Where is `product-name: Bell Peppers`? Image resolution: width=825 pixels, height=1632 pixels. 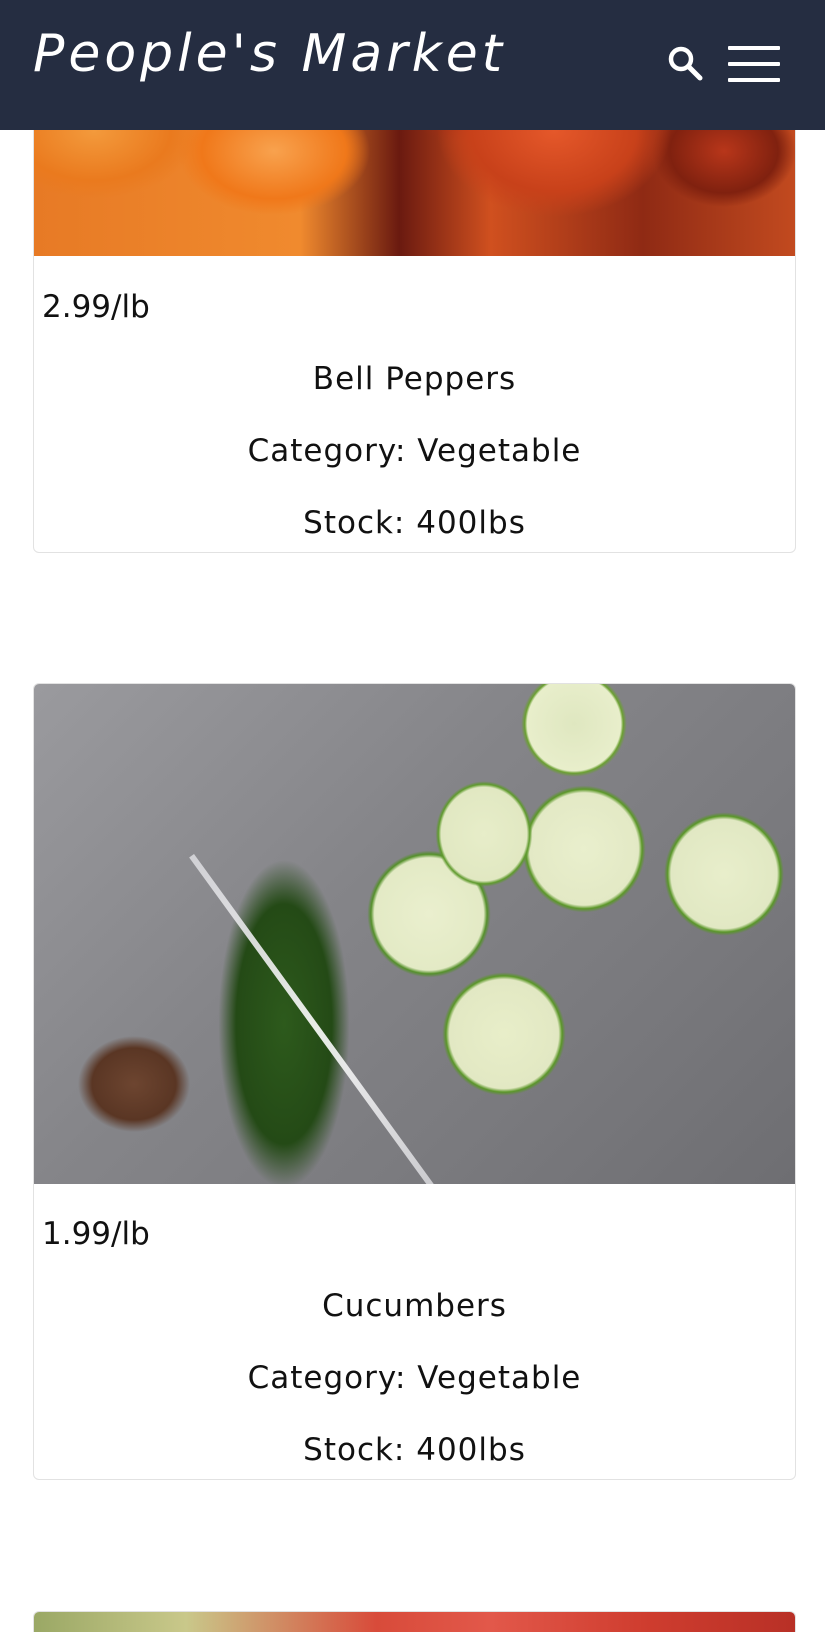
product-name: Bell Peppers is located at coordinates (414, 379).